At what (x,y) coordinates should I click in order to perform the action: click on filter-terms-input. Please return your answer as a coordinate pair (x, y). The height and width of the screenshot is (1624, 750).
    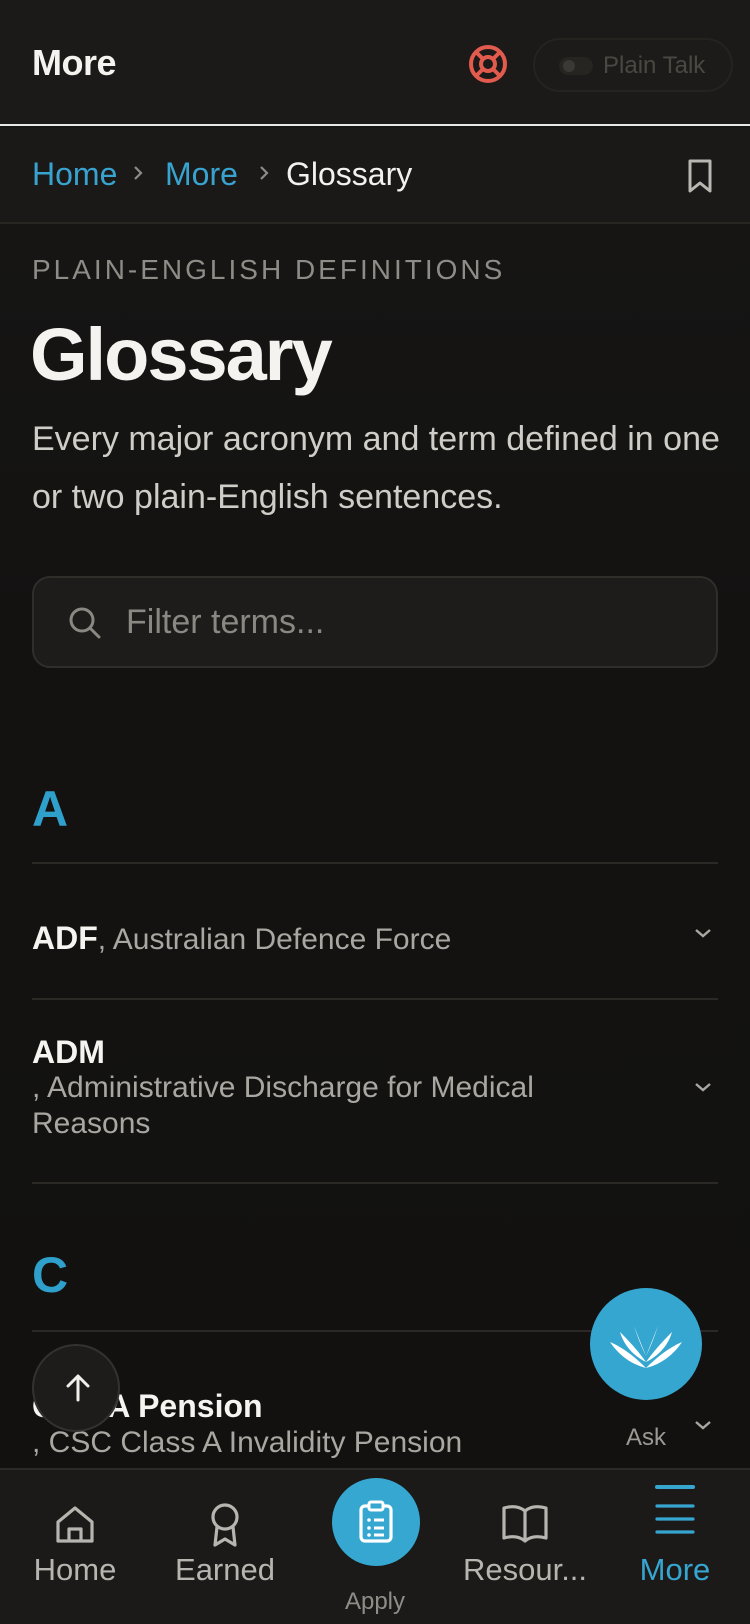
    Looking at the image, I should click on (406, 622).